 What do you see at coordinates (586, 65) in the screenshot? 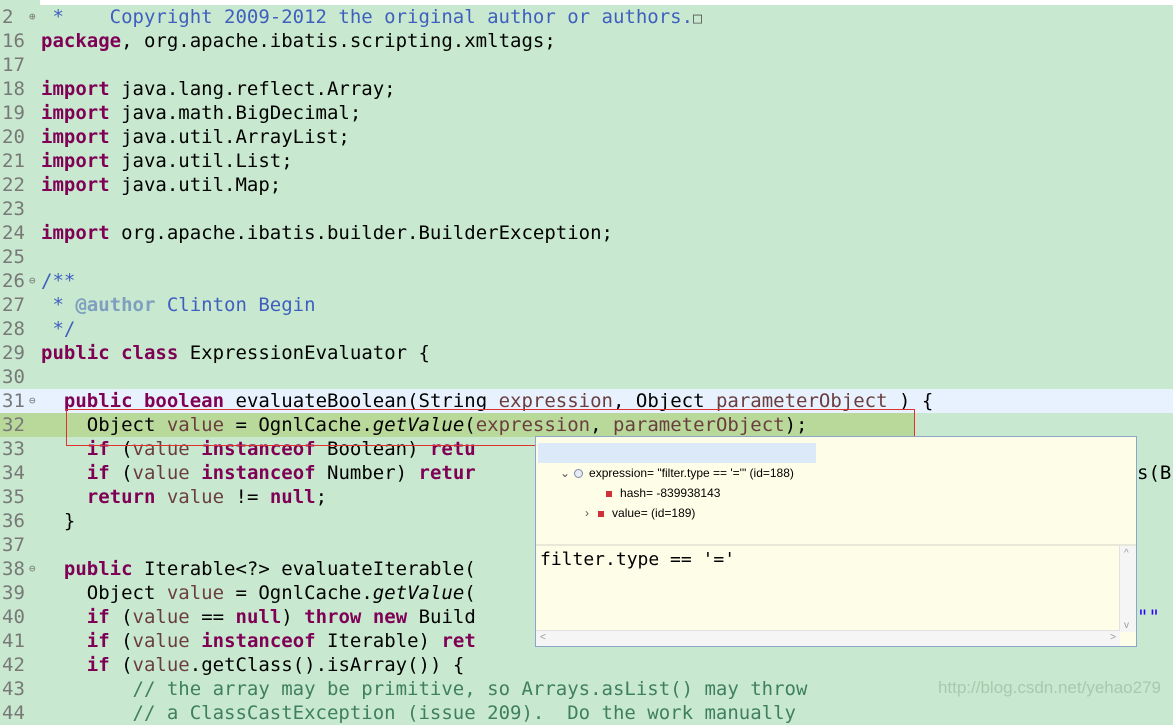
I see `code-line: 17` at bounding box center [586, 65].